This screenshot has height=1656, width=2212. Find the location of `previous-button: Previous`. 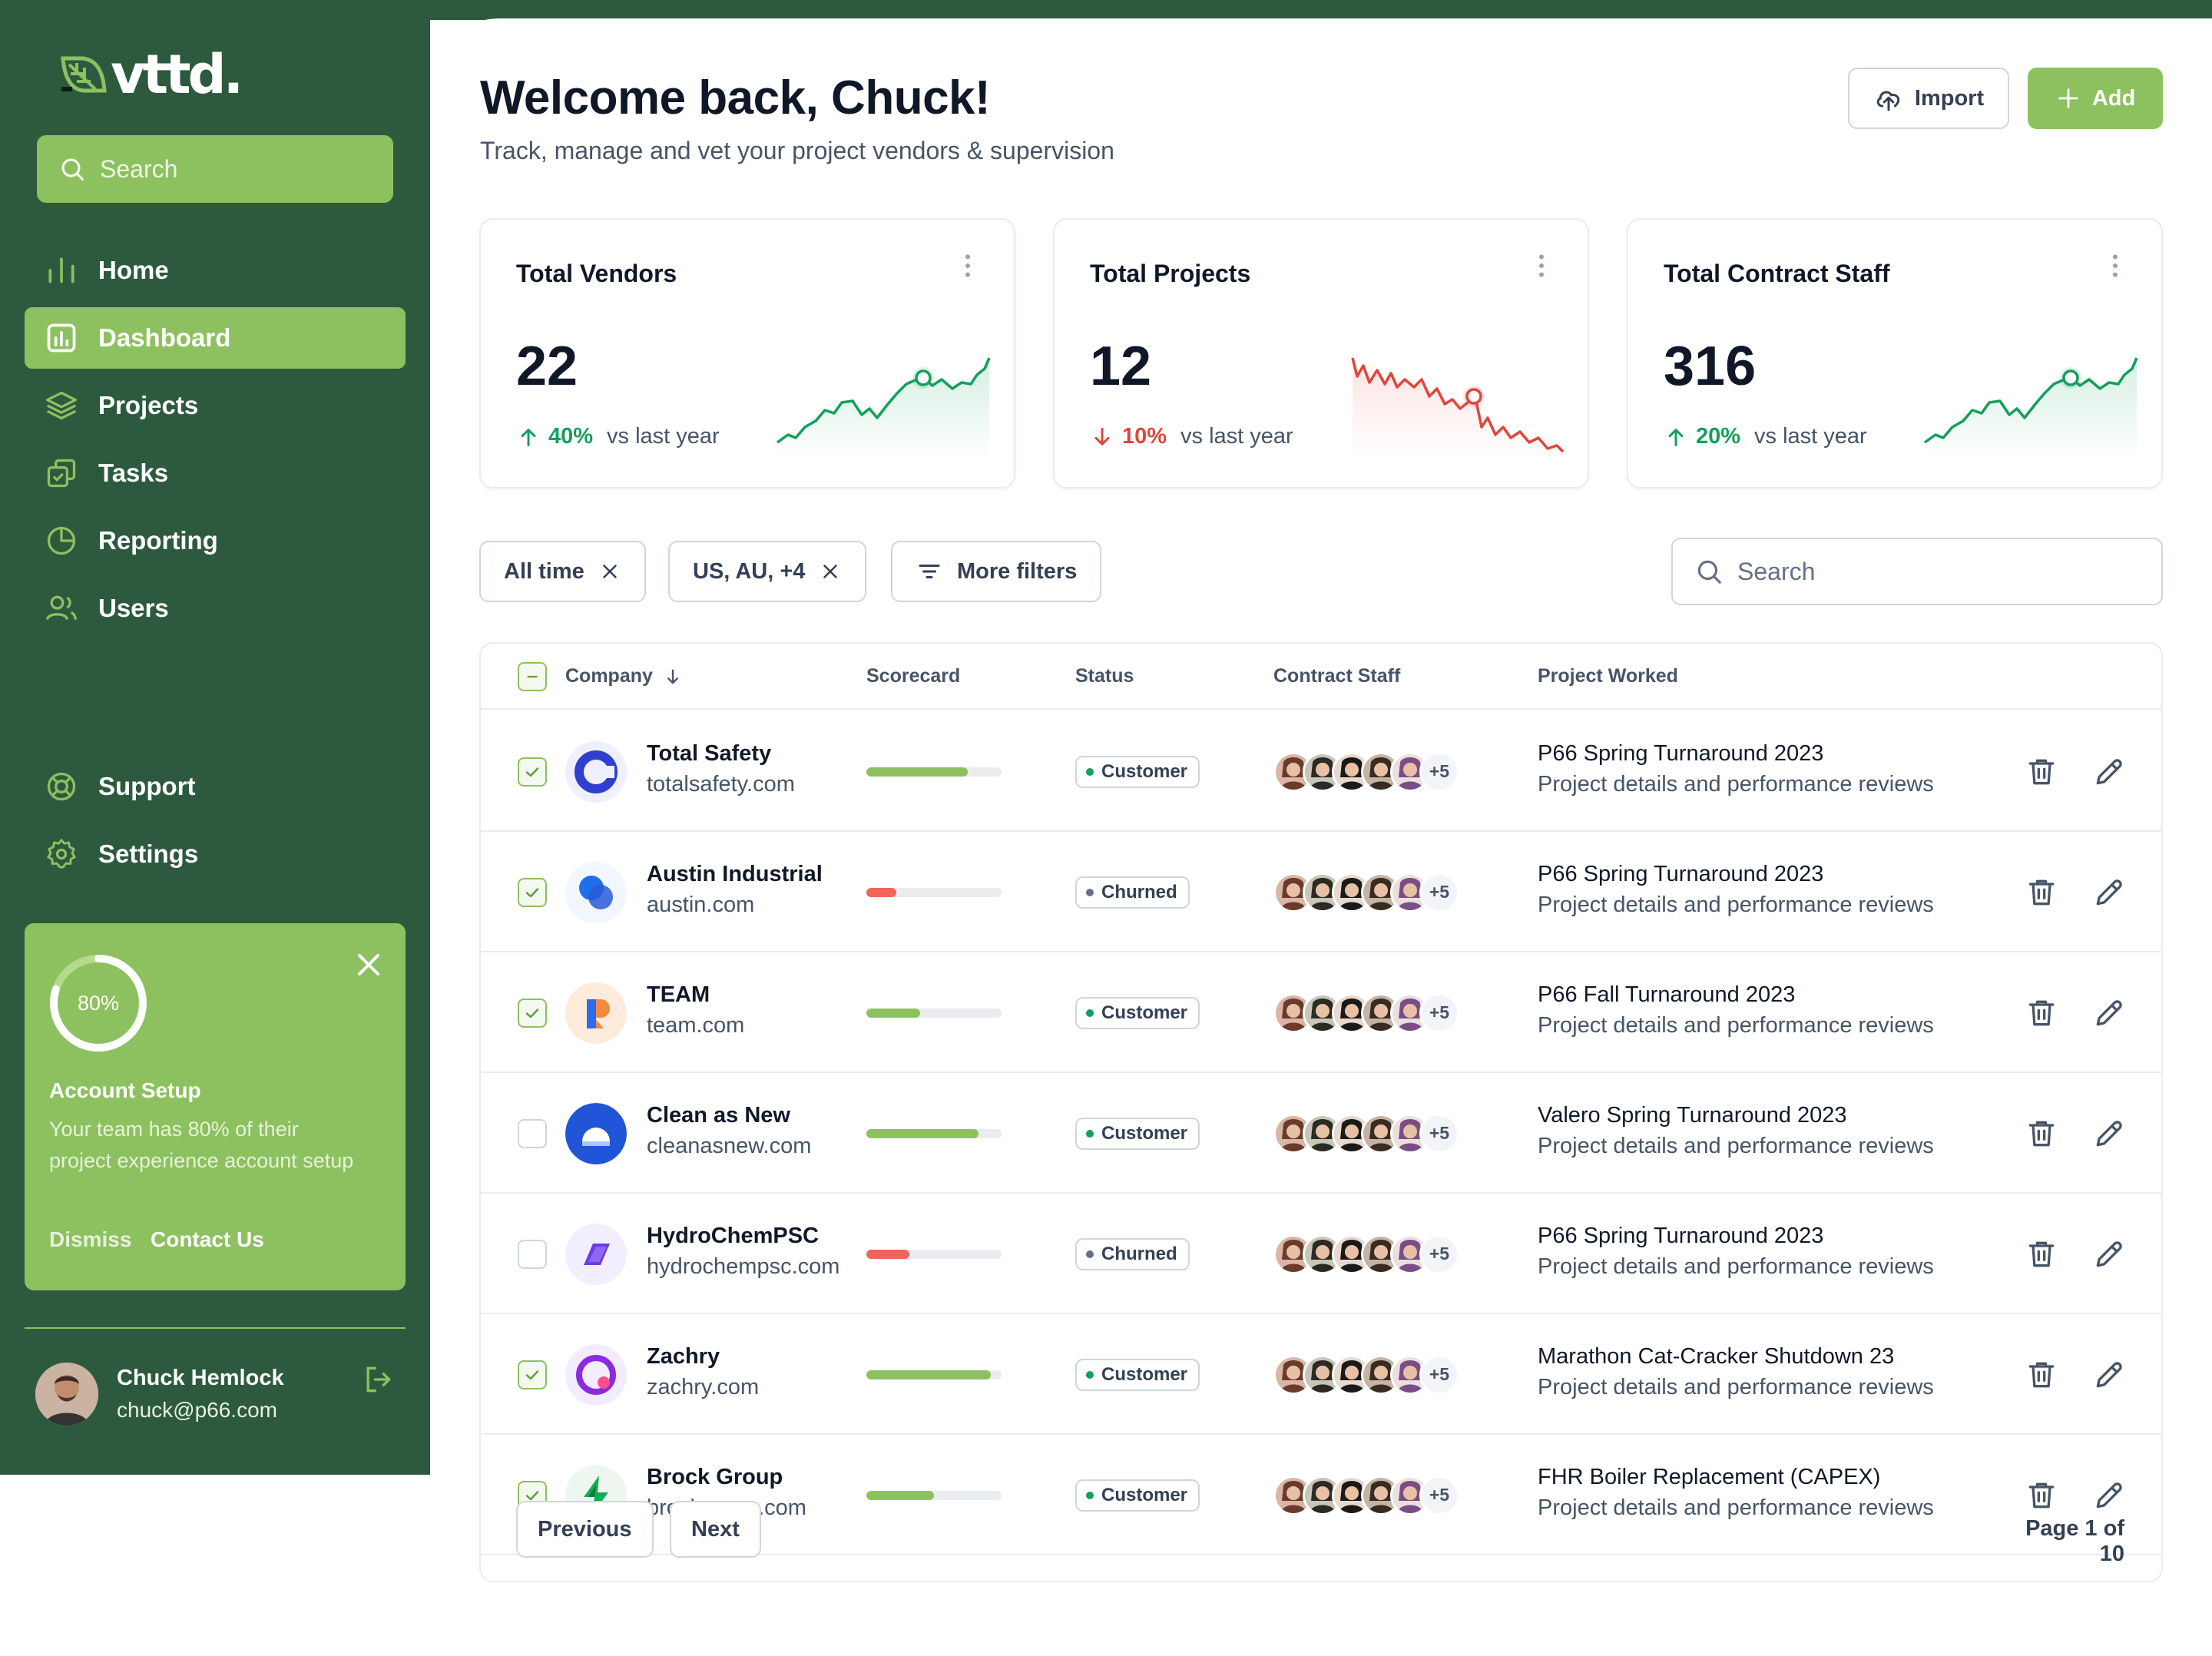

previous-button: Previous is located at coordinates (585, 1529).